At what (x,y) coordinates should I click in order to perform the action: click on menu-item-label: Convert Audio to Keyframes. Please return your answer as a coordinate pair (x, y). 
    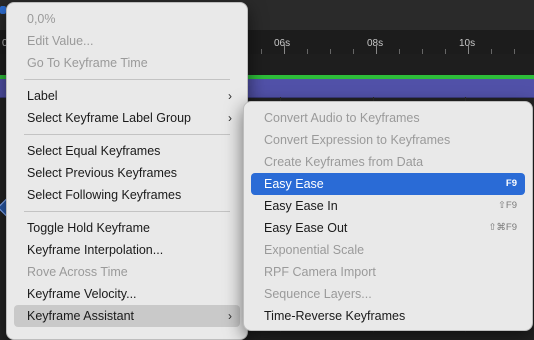
    Looking at the image, I should click on (342, 118).